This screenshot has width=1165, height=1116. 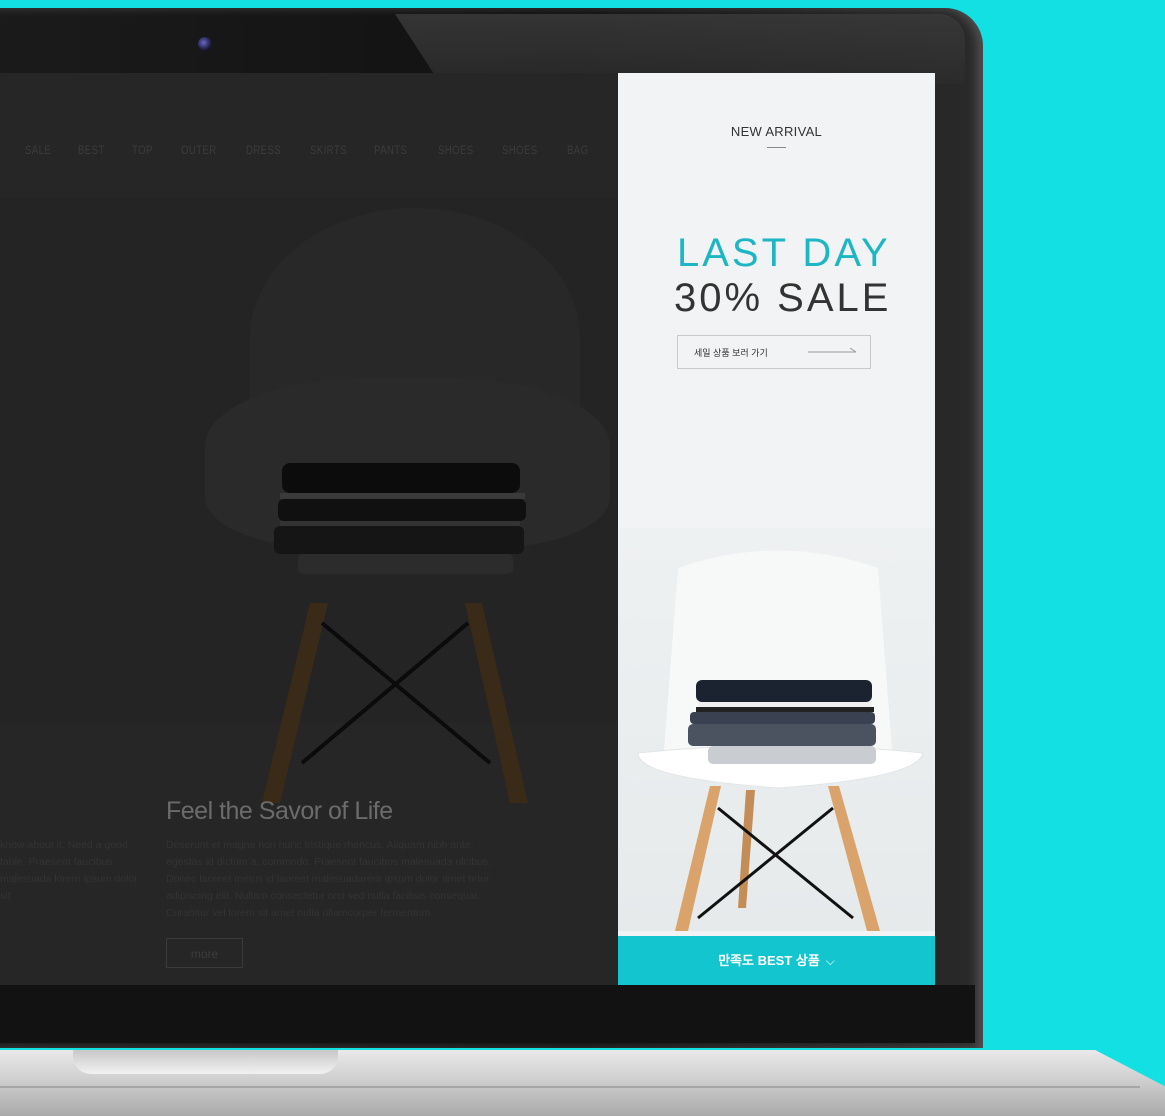 I want to click on laptop-base-line, so click(x=570, y=1087).